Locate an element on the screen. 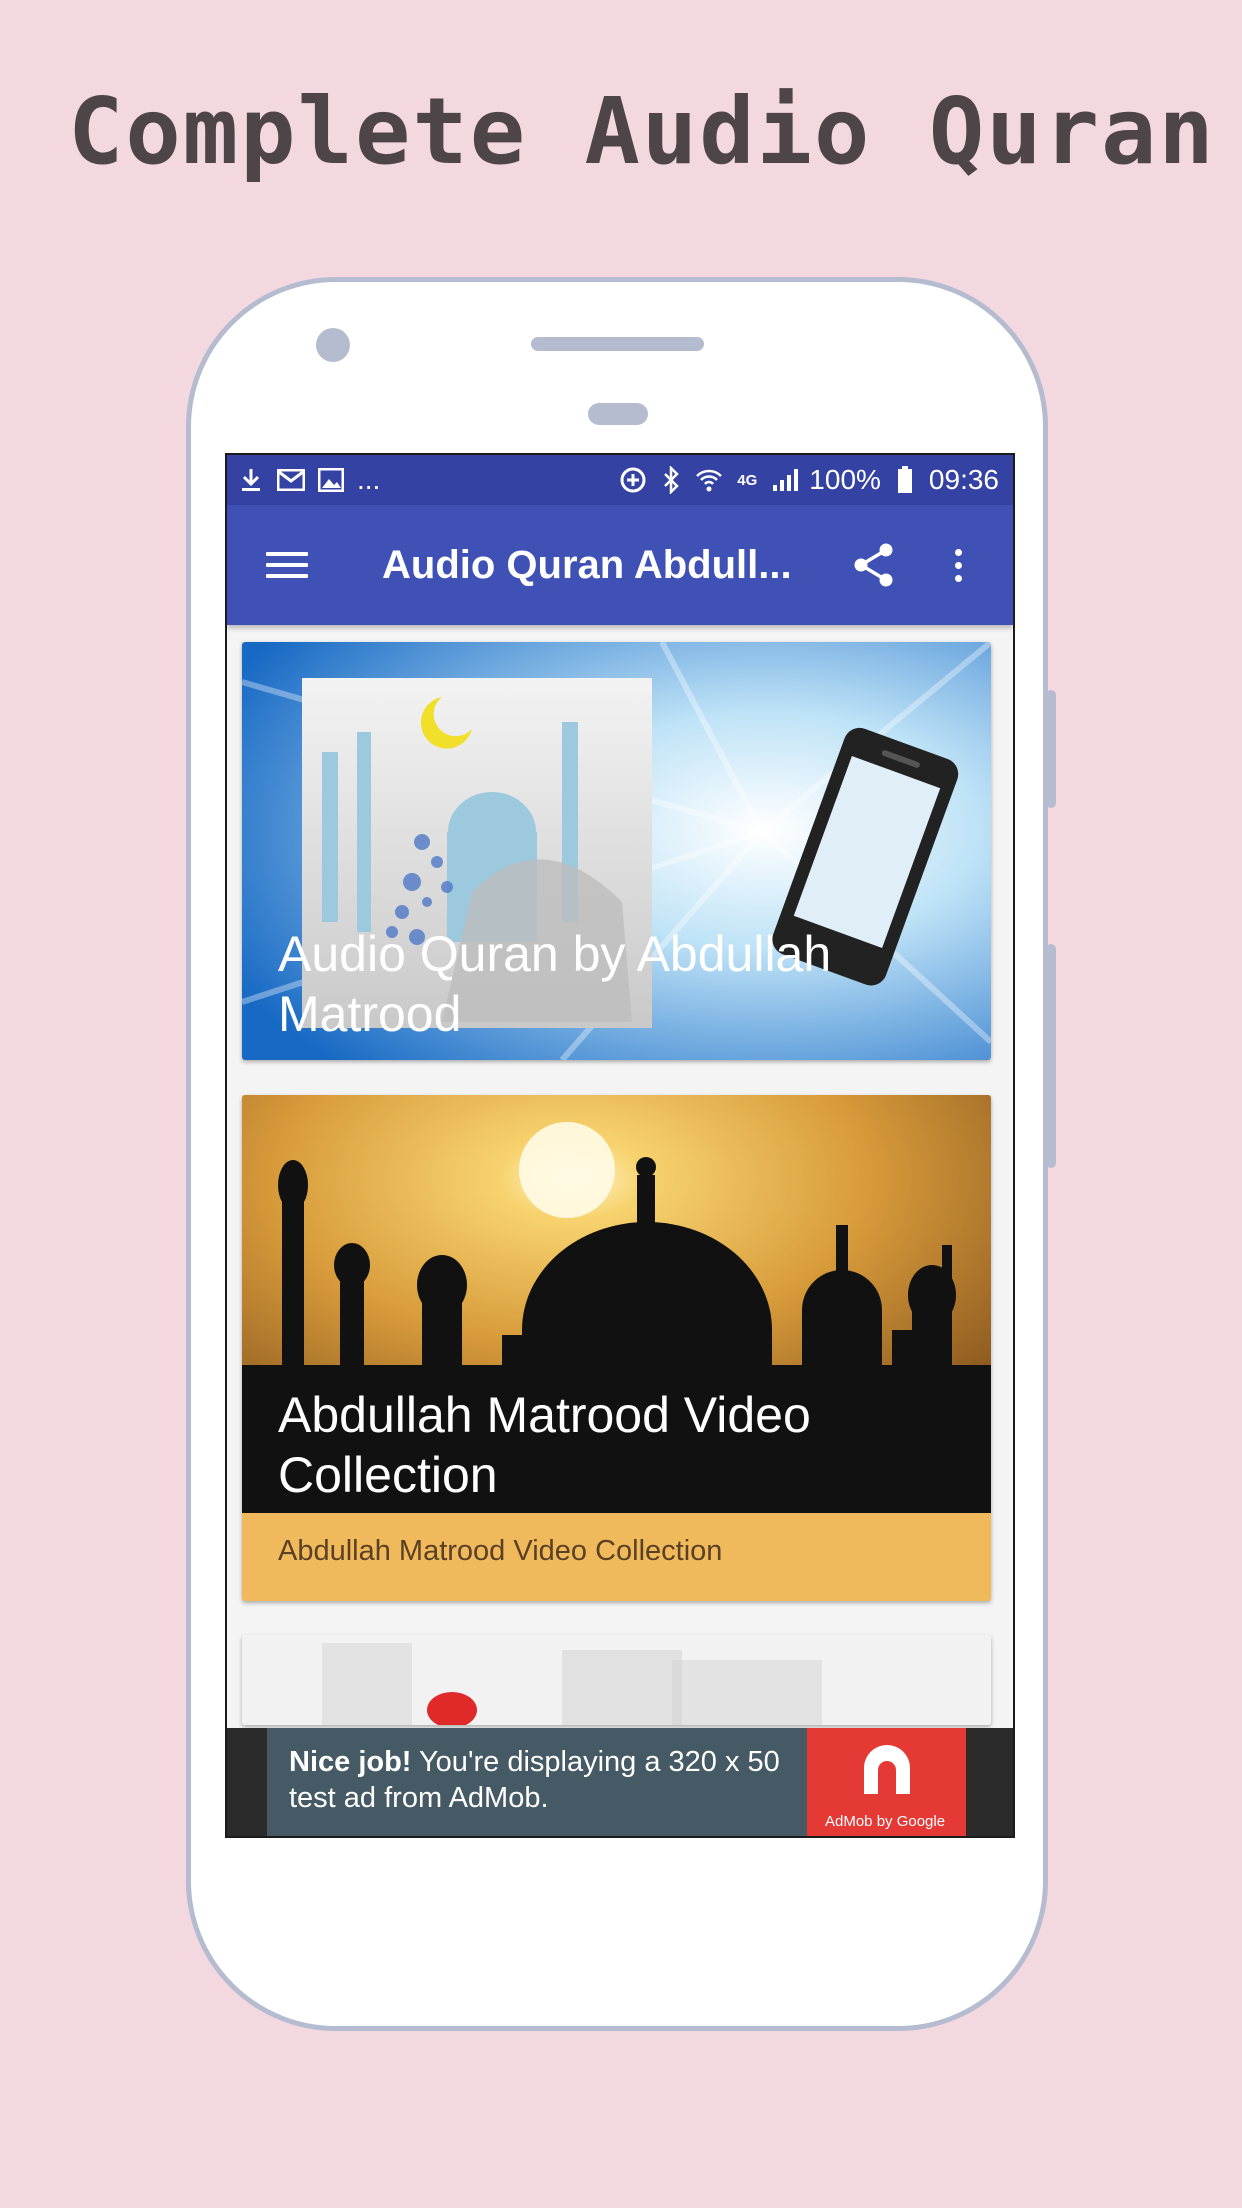 This screenshot has height=2208, width=1242. card-audio-quran: Audio Quran by Abdullah Matrood is located at coordinates (616, 851).